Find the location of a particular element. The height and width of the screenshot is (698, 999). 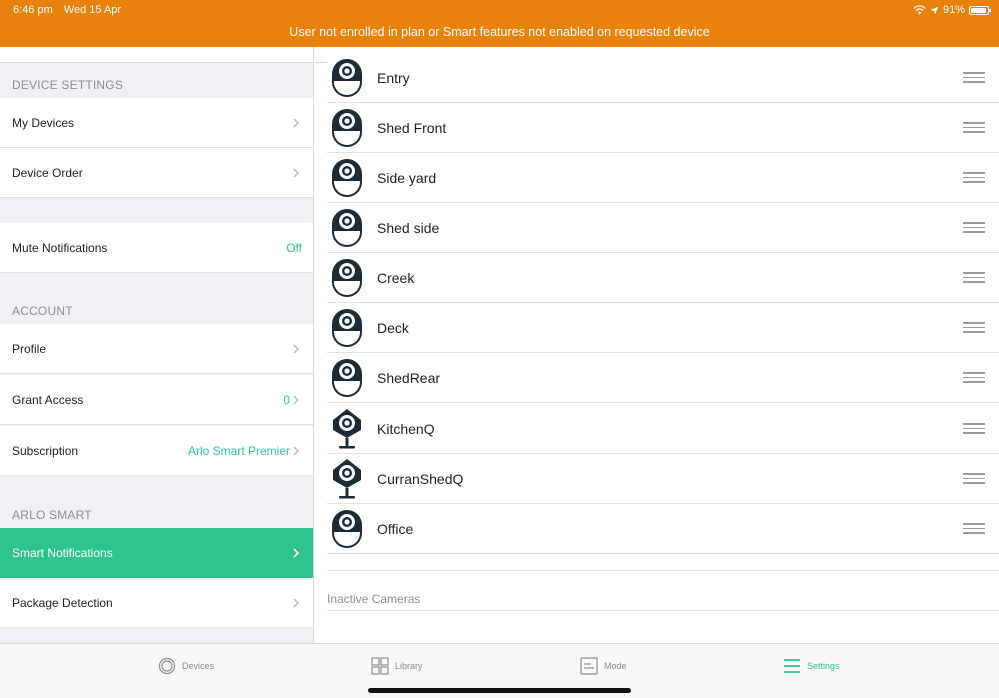

battery-icon is located at coordinates (980, 10).